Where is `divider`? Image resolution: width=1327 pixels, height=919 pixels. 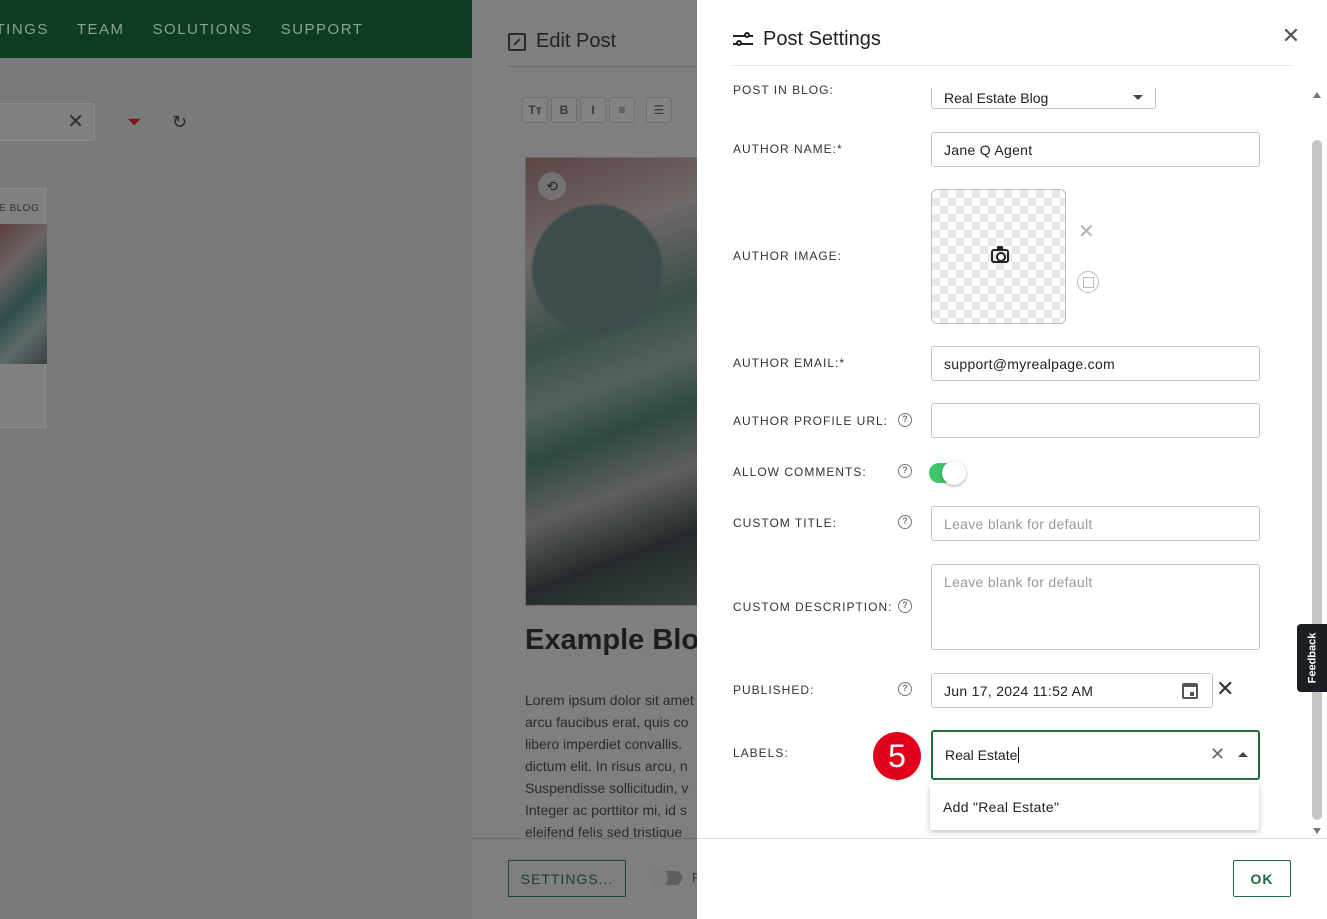 divider is located at coordinates (602, 66).